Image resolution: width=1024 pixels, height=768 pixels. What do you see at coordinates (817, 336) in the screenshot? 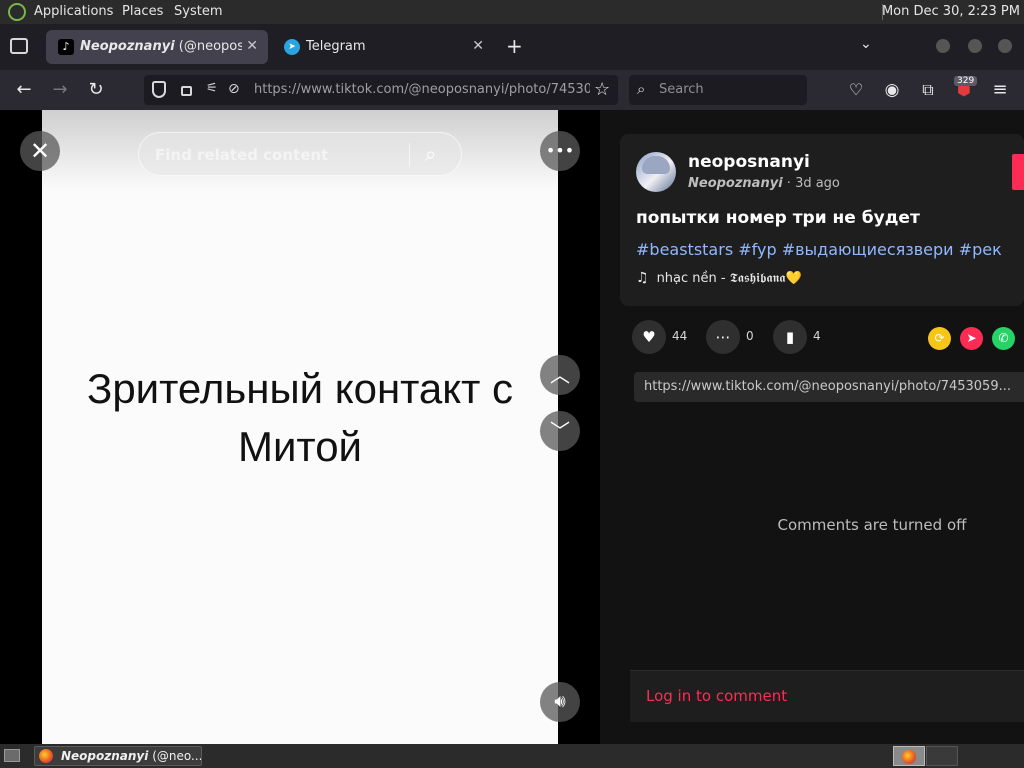
I see `favorite-count: 4` at bounding box center [817, 336].